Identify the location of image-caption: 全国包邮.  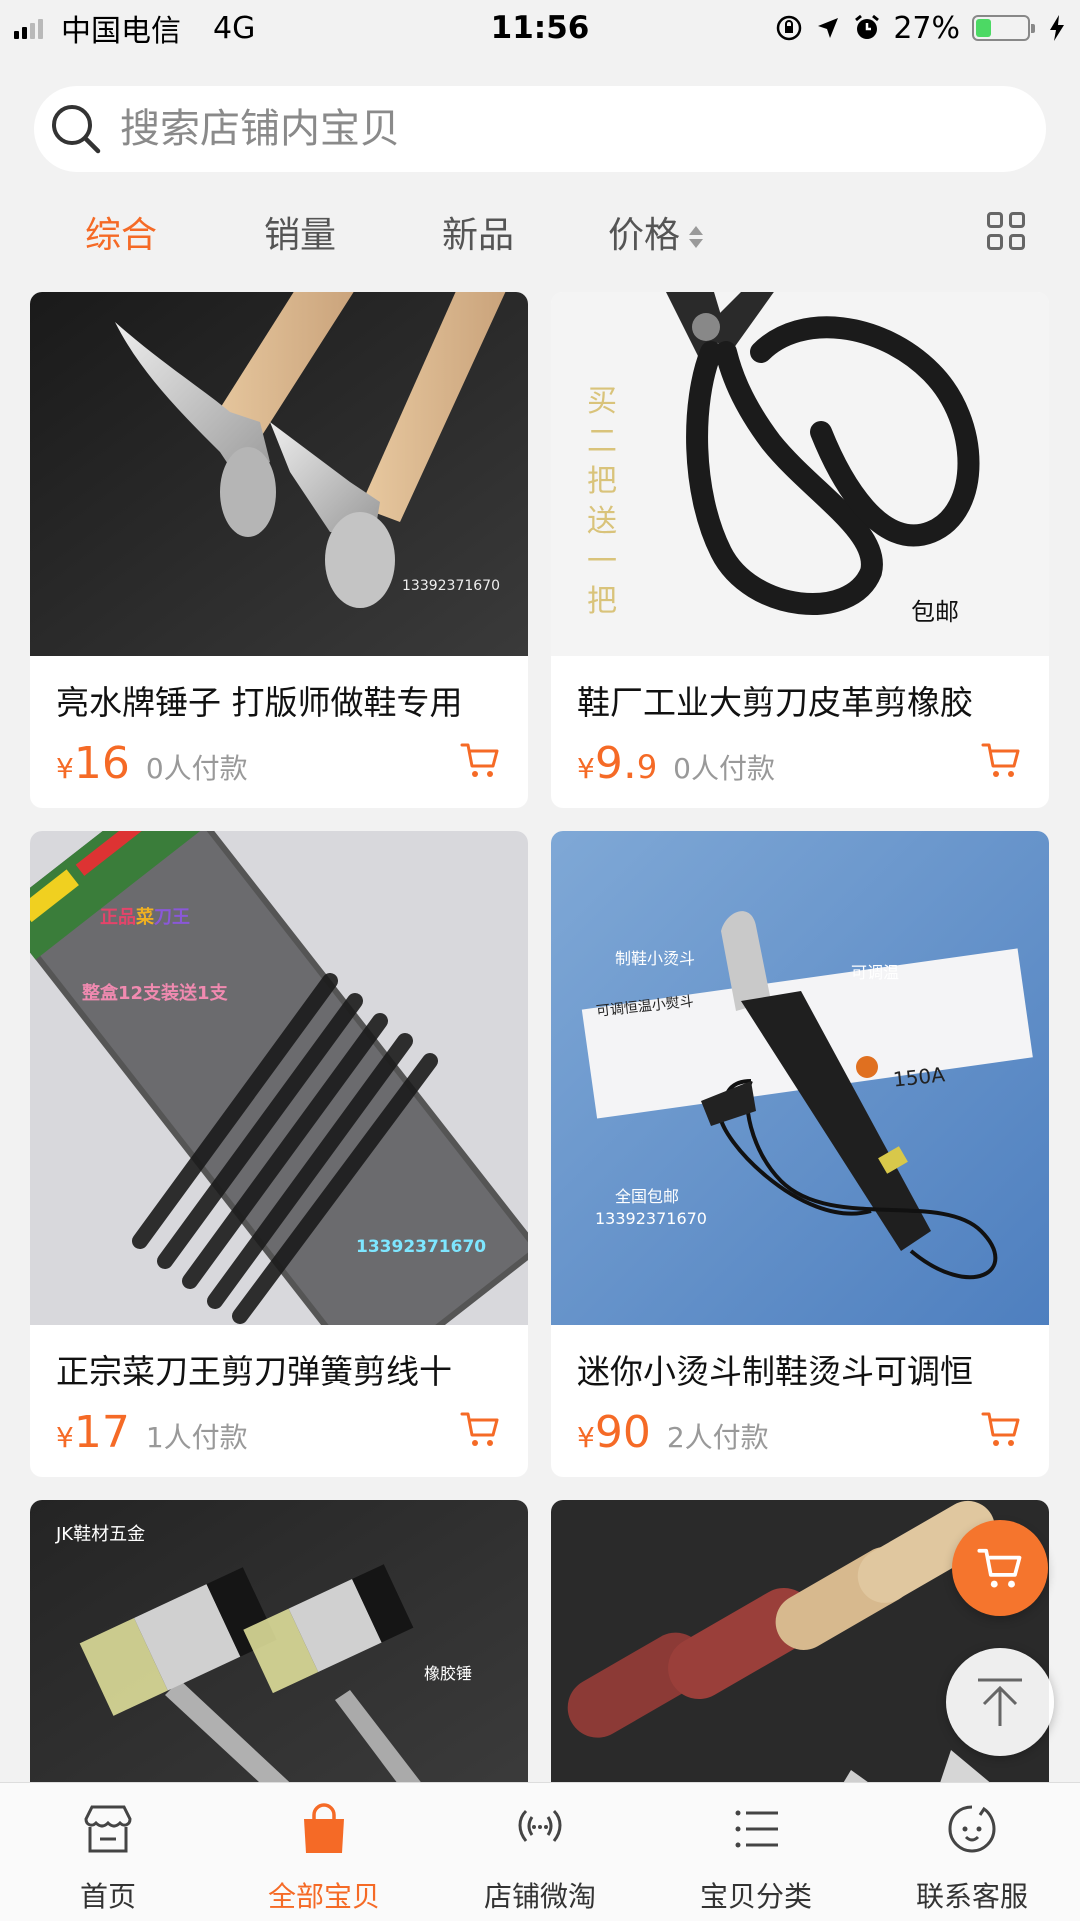
(647, 1196).